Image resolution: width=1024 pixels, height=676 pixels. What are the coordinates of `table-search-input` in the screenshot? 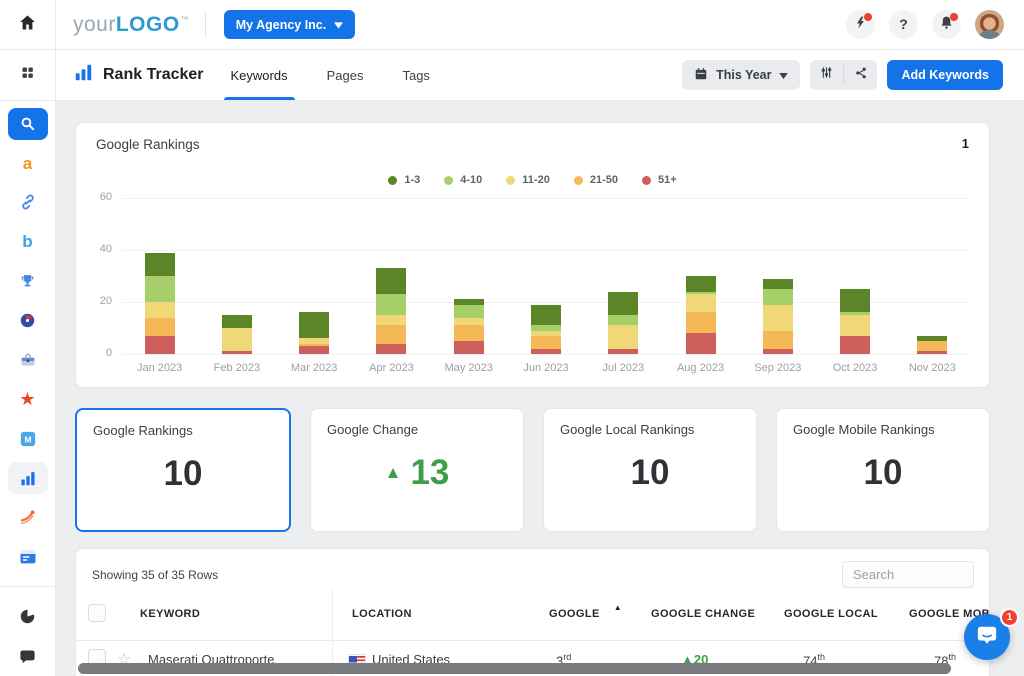 It's located at (908, 574).